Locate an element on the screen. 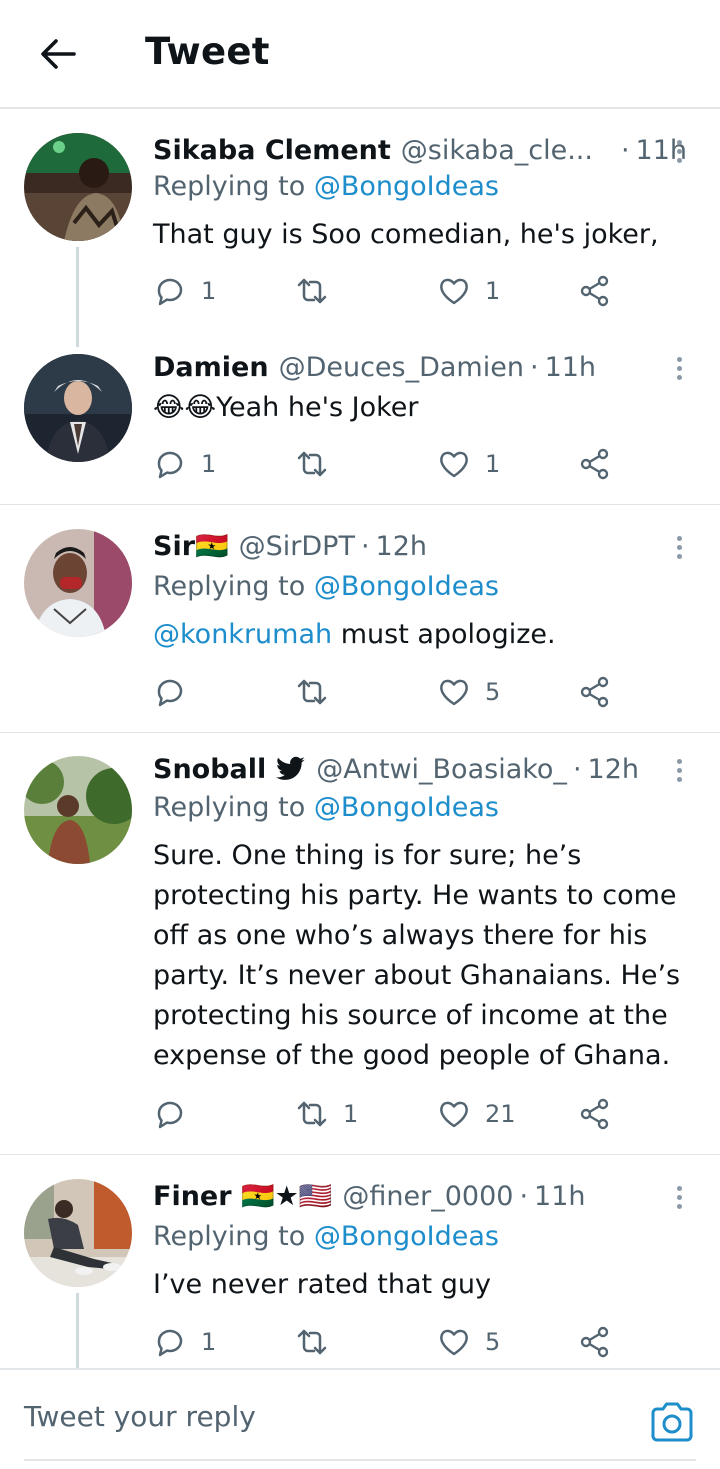 The image size is (720, 1469). retweet-count: 1 is located at coordinates (351, 1114).